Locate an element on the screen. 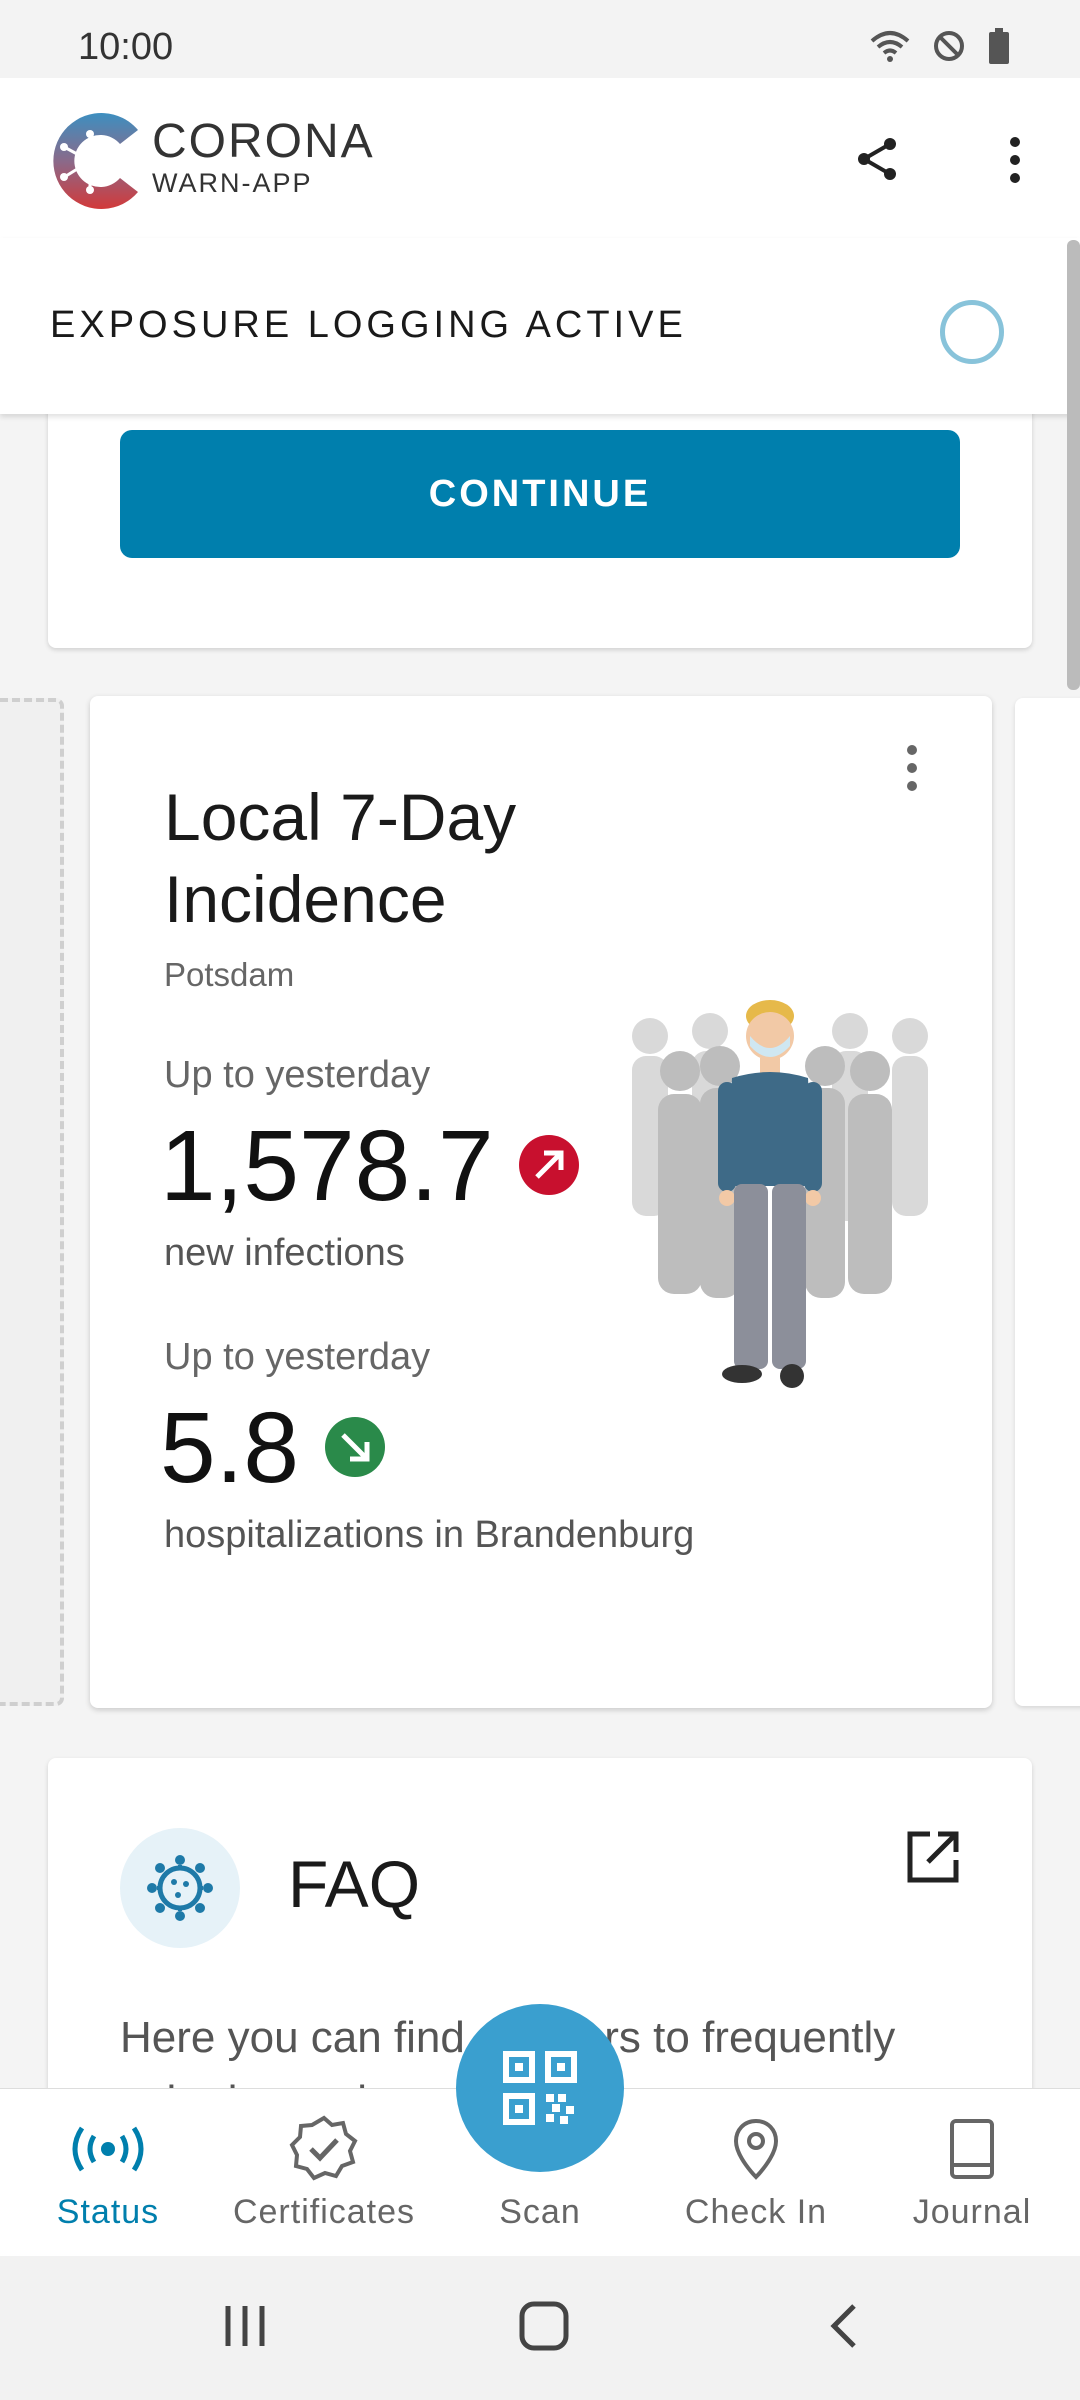 This screenshot has width=1080, height=2400. scan-fab-button is located at coordinates (540, 2088).